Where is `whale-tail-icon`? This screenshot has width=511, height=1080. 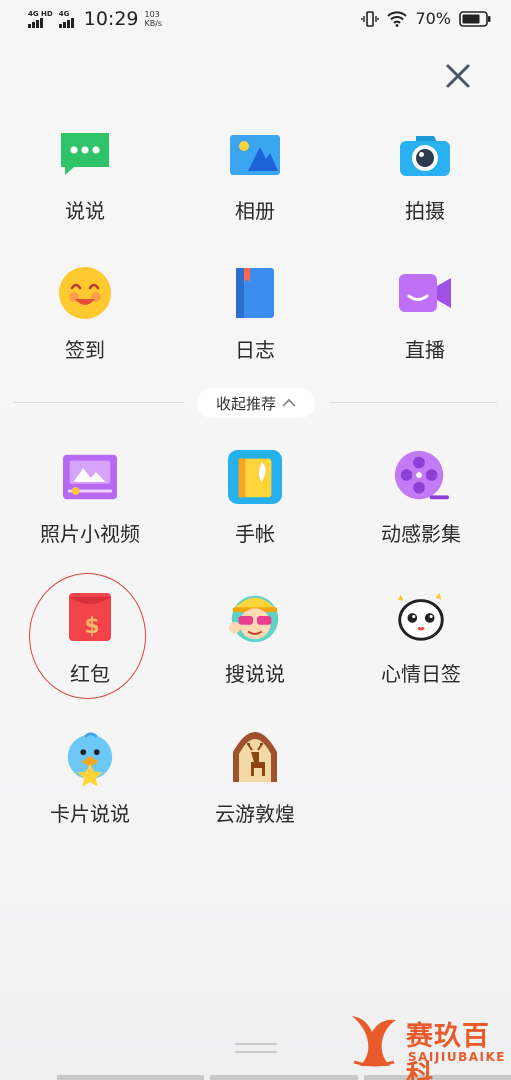
whale-tail-icon is located at coordinates (374, 1041).